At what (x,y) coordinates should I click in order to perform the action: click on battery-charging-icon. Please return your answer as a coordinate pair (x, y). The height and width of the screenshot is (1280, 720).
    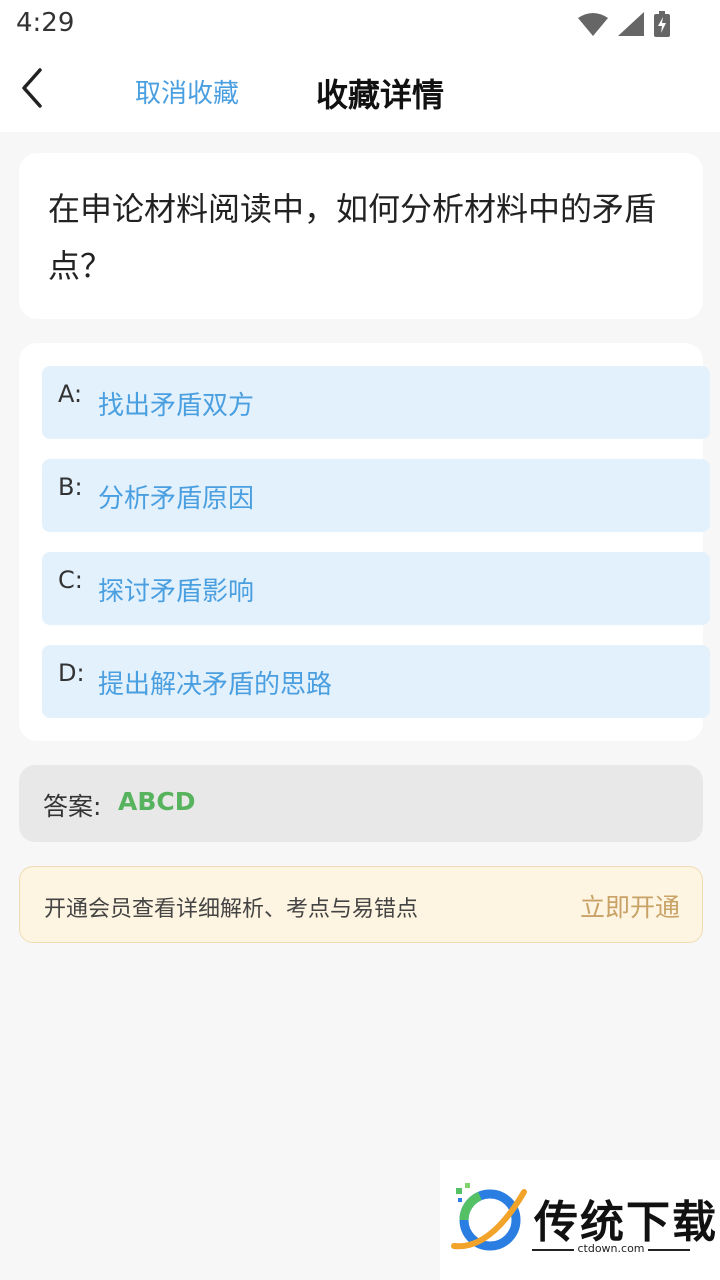
    Looking at the image, I should click on (662, 24).